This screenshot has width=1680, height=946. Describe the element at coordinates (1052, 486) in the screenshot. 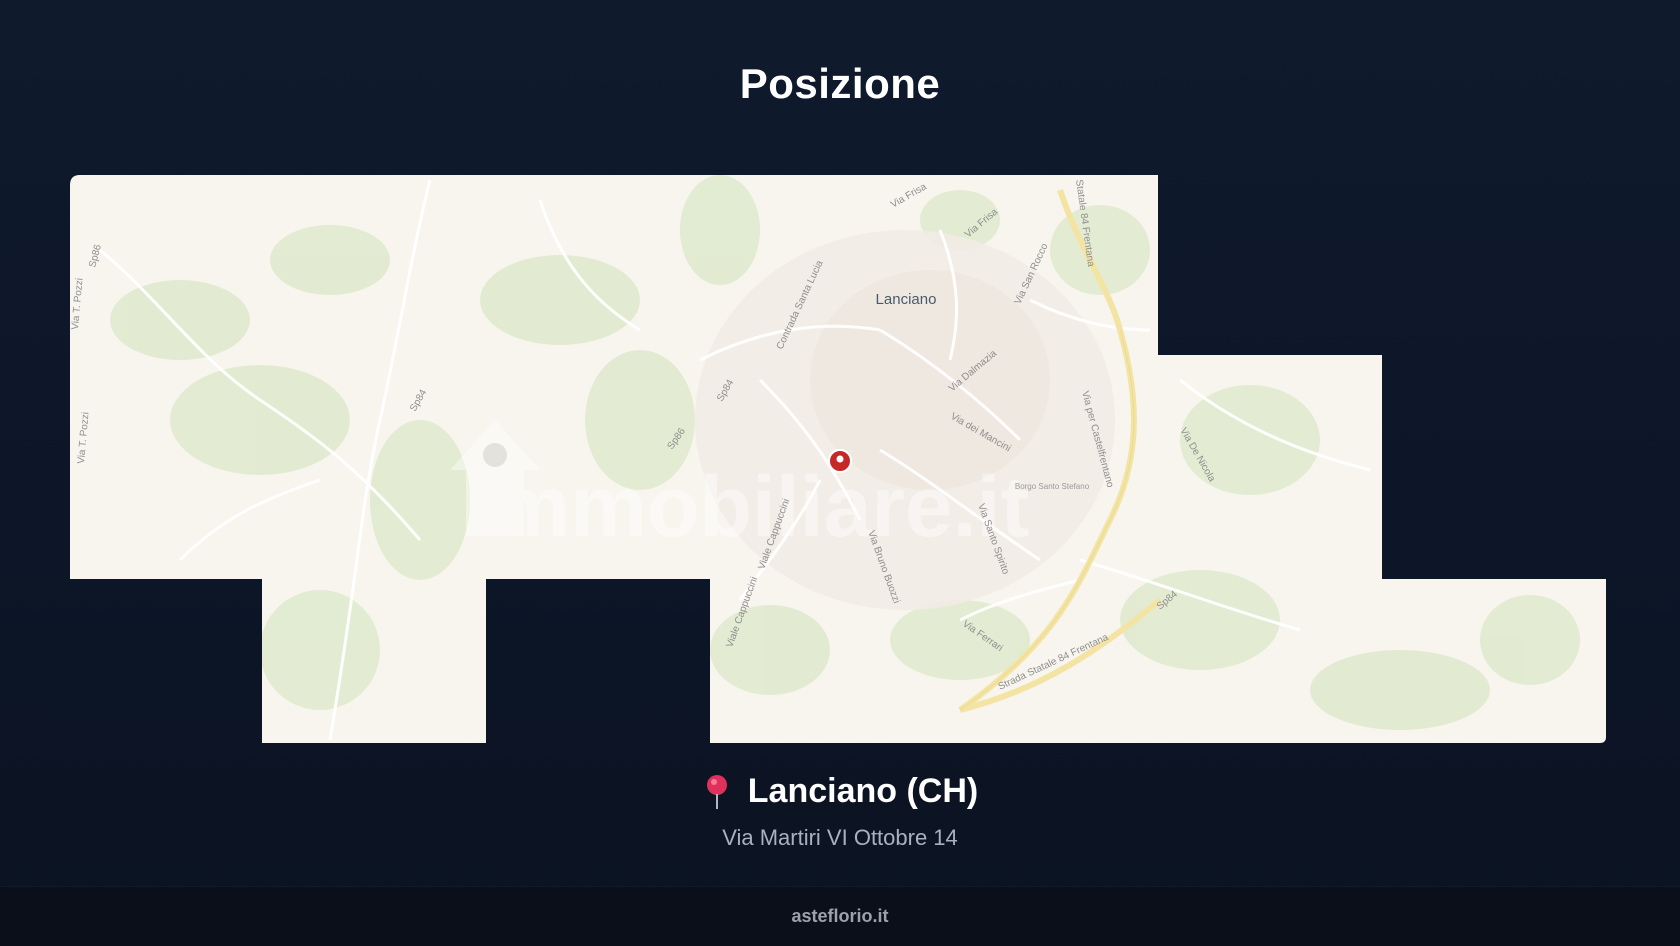

I see `district-label: Borgo Santo Stefano` at that location.